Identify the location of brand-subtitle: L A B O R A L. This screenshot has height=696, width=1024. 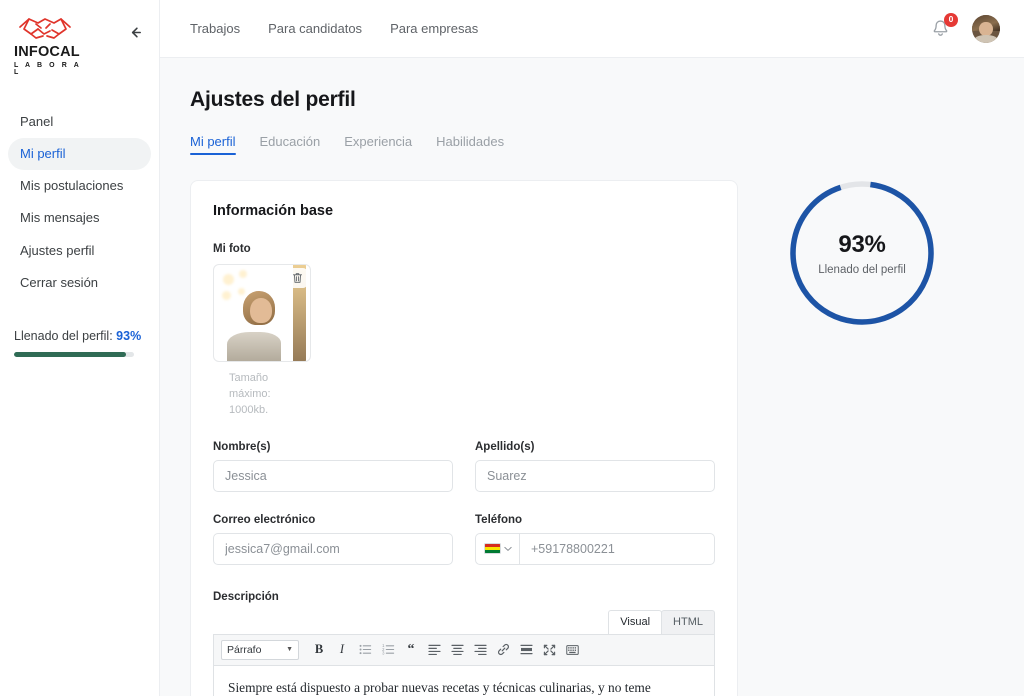
(48, 68).